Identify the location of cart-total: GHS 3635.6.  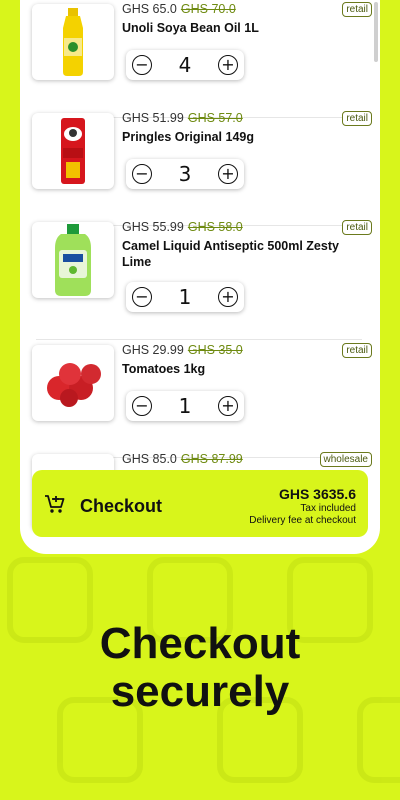
(317, 494).